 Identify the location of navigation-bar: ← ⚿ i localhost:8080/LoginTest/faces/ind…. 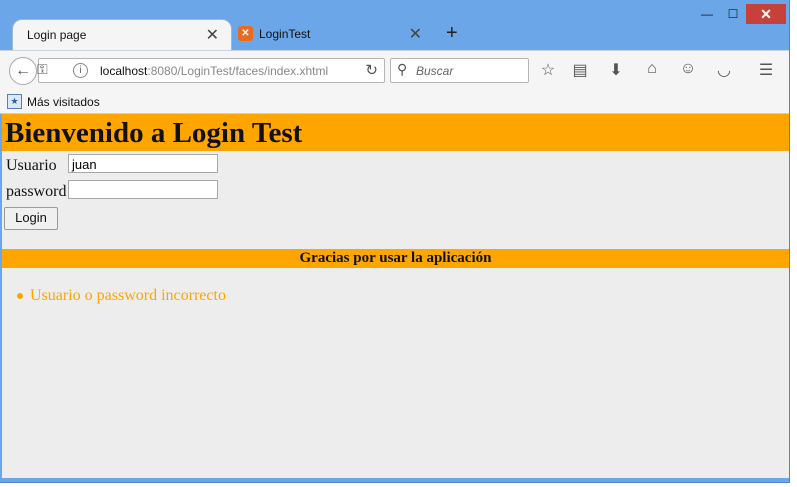
(394, 70).